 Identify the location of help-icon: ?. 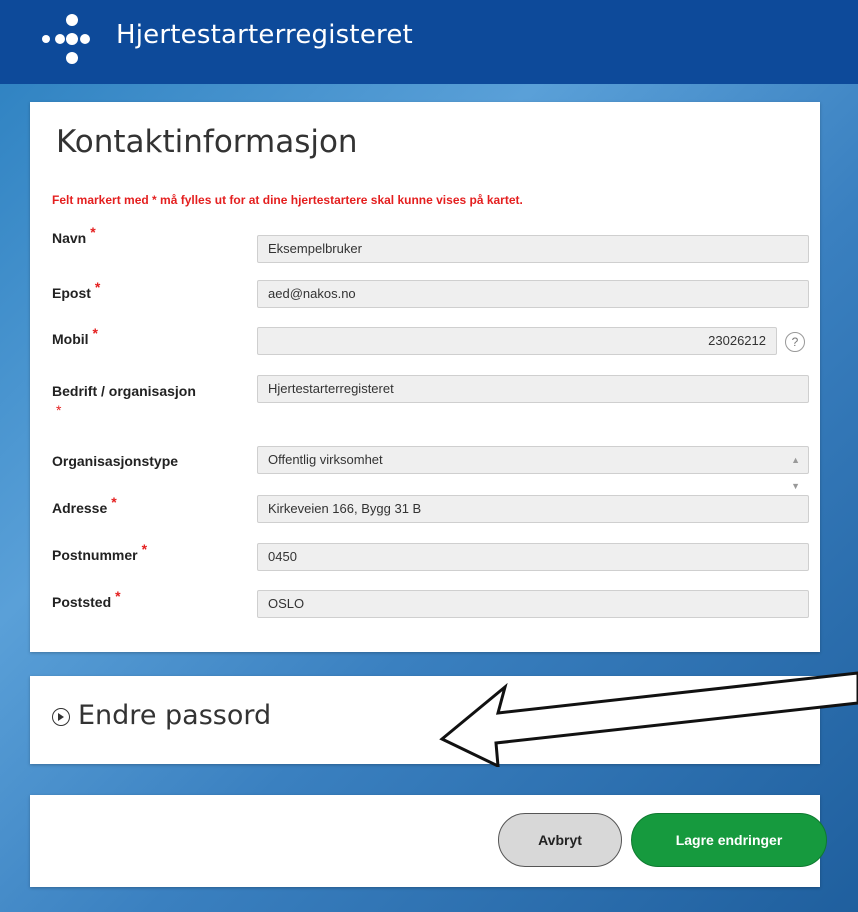
(795, 342).